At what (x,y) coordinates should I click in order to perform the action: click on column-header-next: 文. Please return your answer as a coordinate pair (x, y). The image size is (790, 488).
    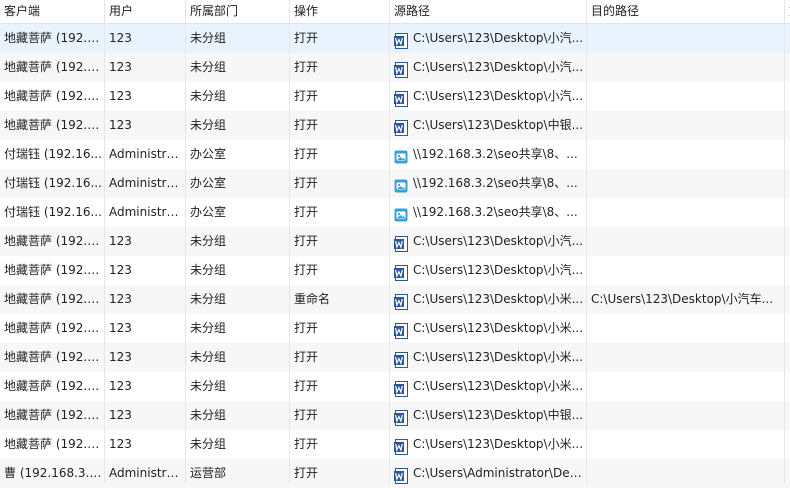
    Looking at the image, I should click on (787, 11).